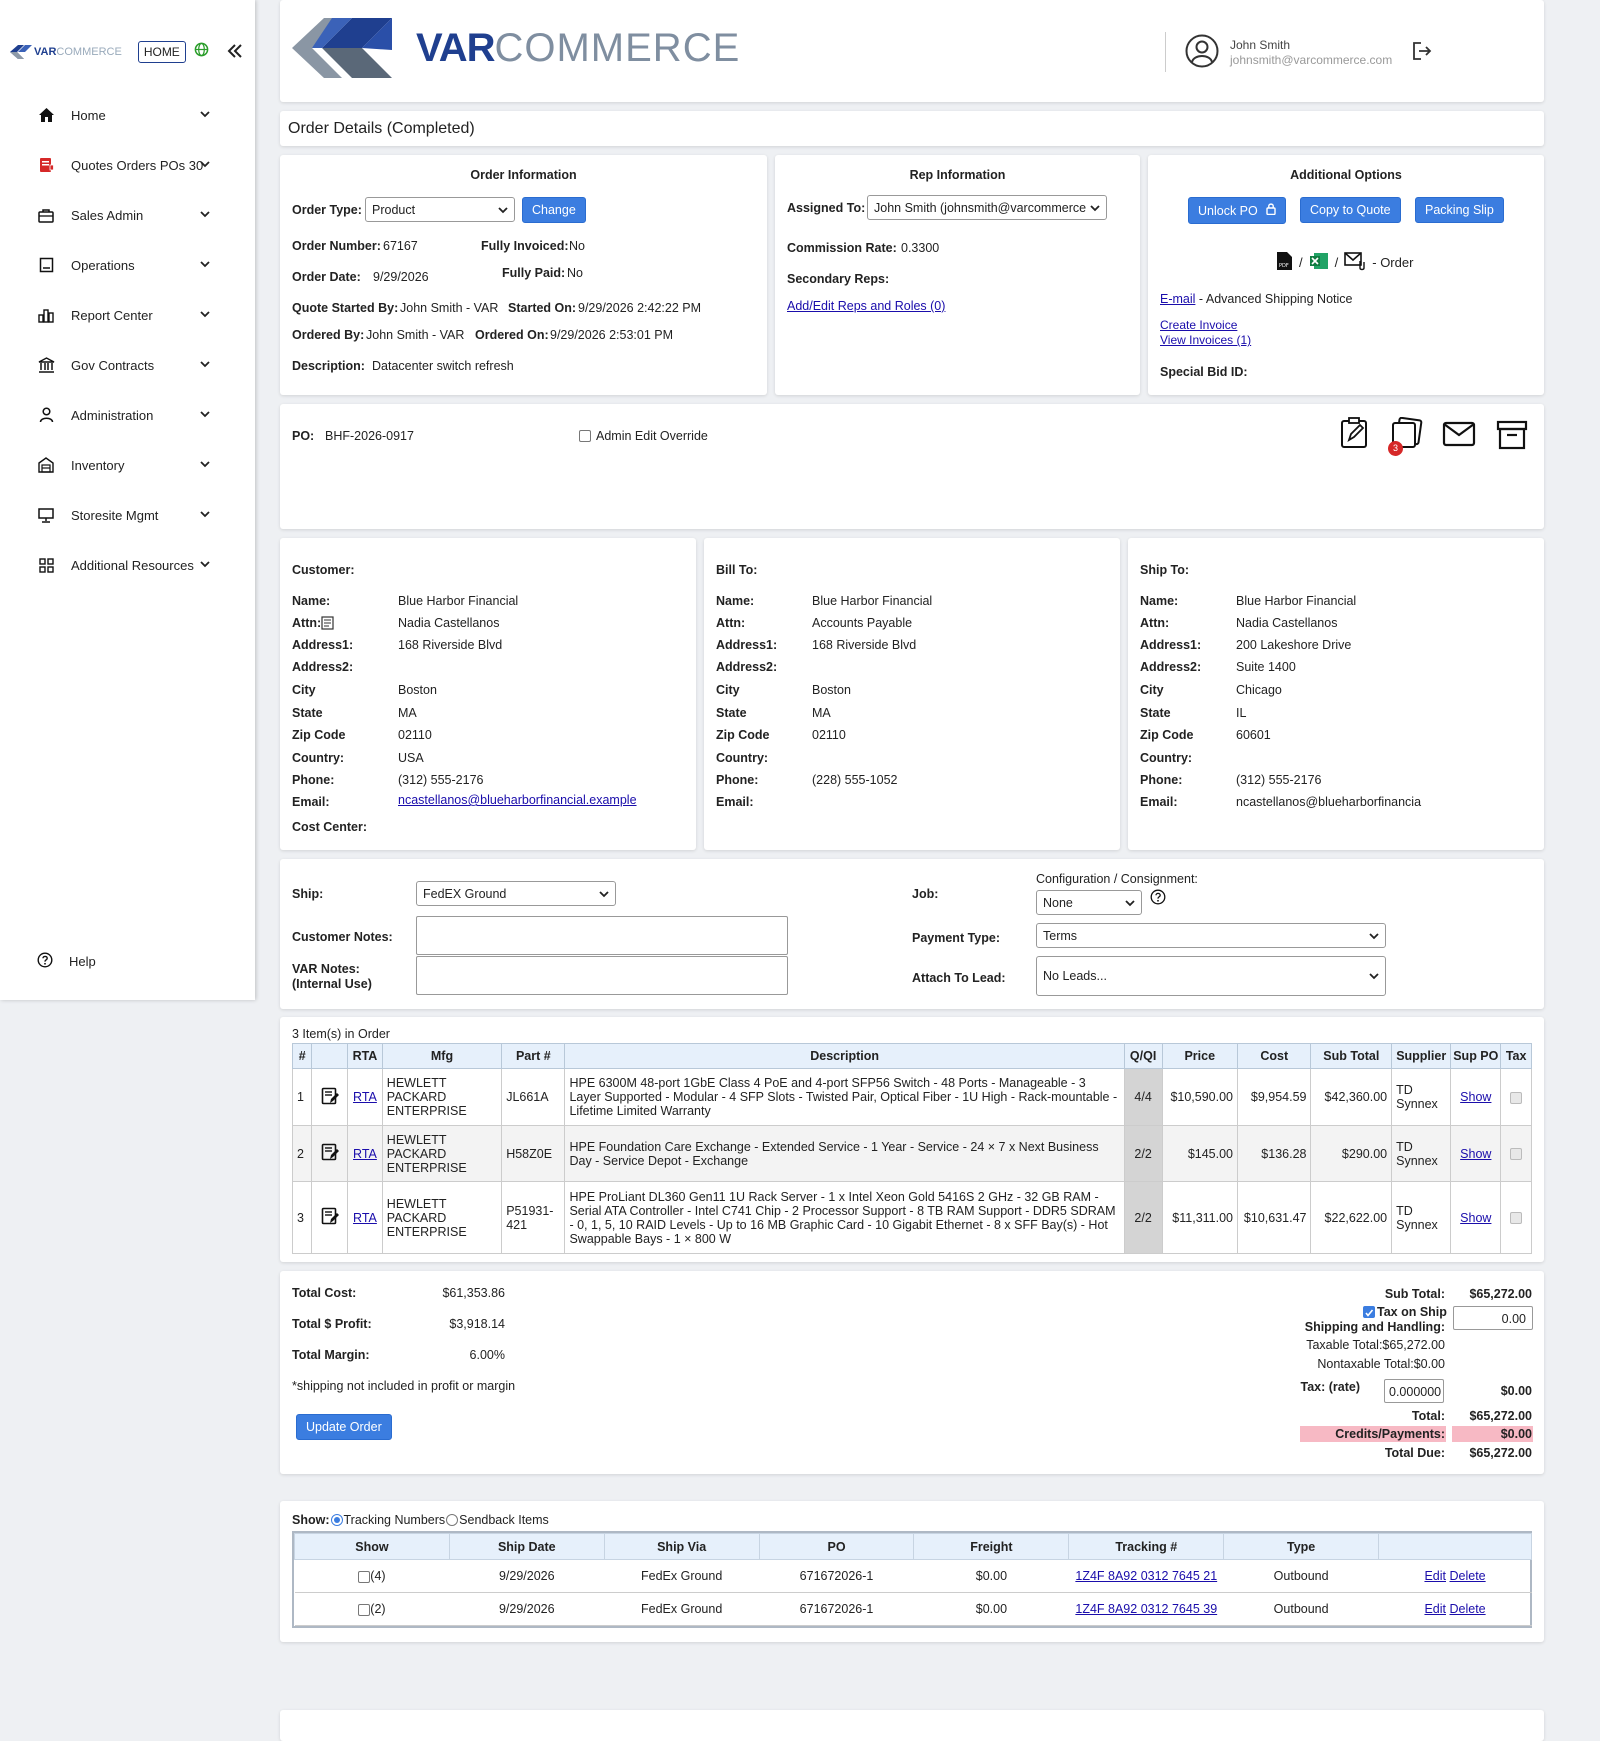  Describe the element at coordinates (864, 645) in the screenshot. I see `bill-to-address1: 168 Riverside Blvd` at that location.